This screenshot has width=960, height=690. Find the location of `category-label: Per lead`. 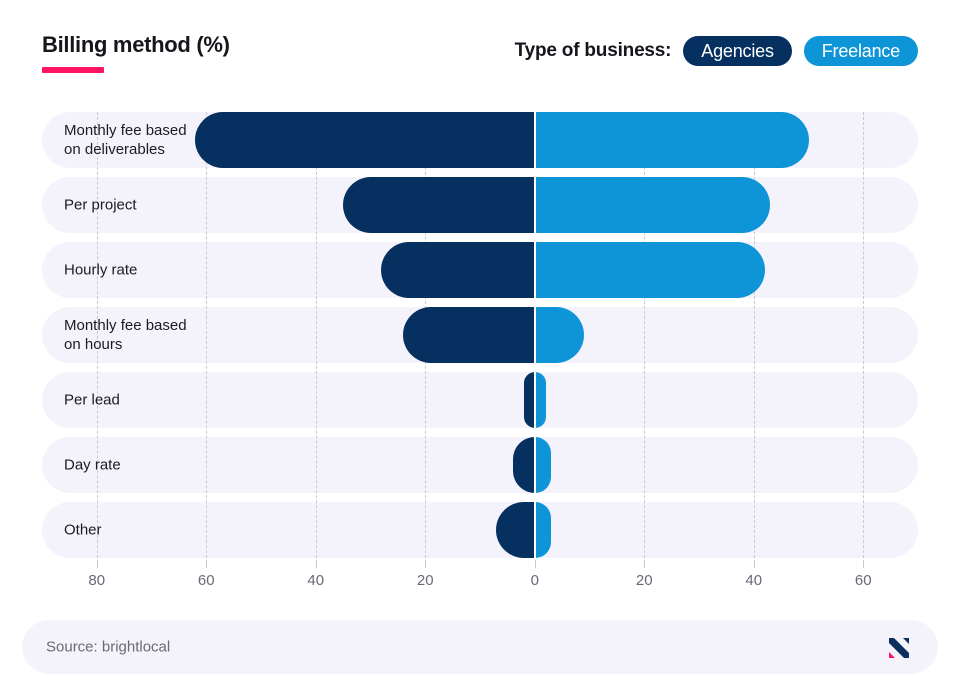

category-label: Per lead is located at coordinates (92, 400).